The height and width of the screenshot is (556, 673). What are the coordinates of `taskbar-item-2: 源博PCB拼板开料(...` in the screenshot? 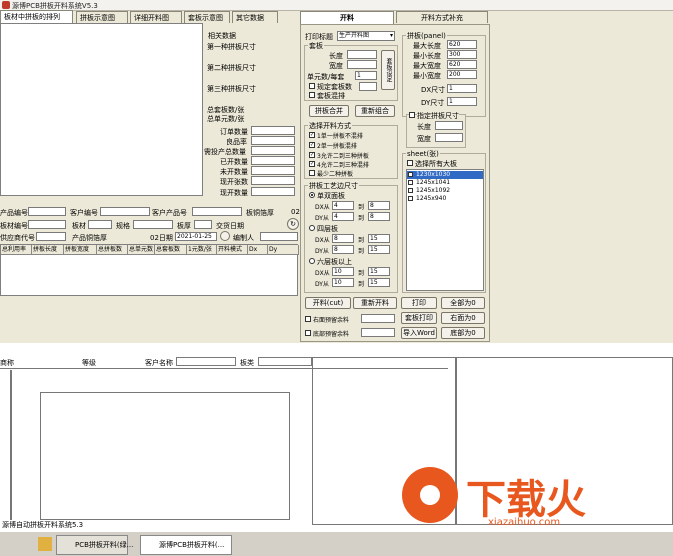 It's located at (186, 545).